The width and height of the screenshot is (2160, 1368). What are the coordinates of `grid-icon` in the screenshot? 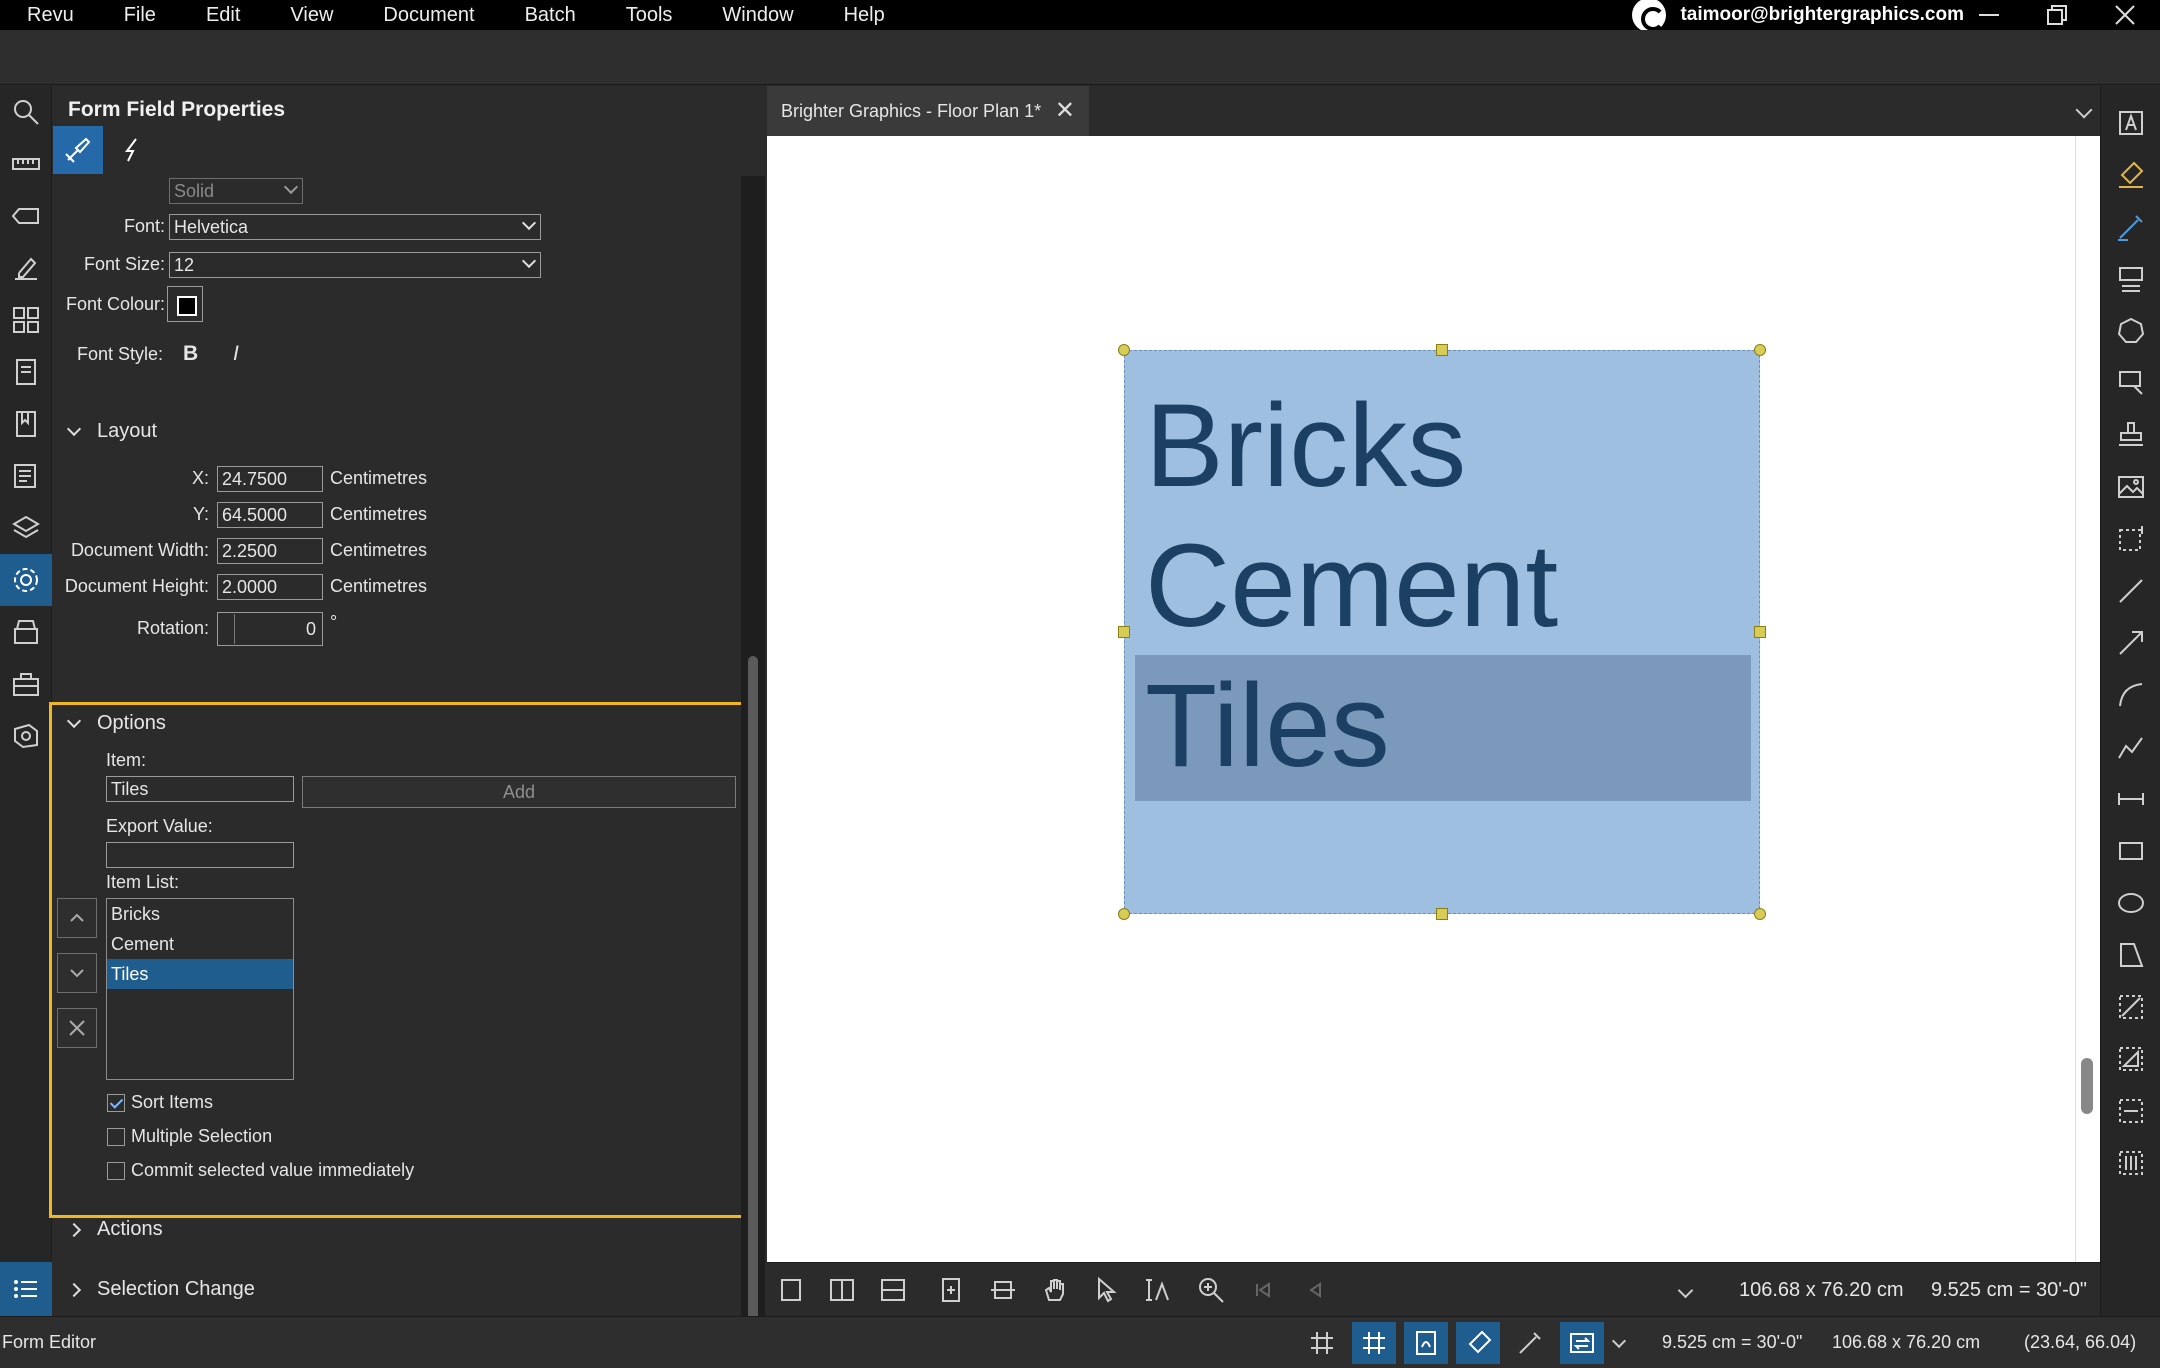 It's located at (1322, 1343).